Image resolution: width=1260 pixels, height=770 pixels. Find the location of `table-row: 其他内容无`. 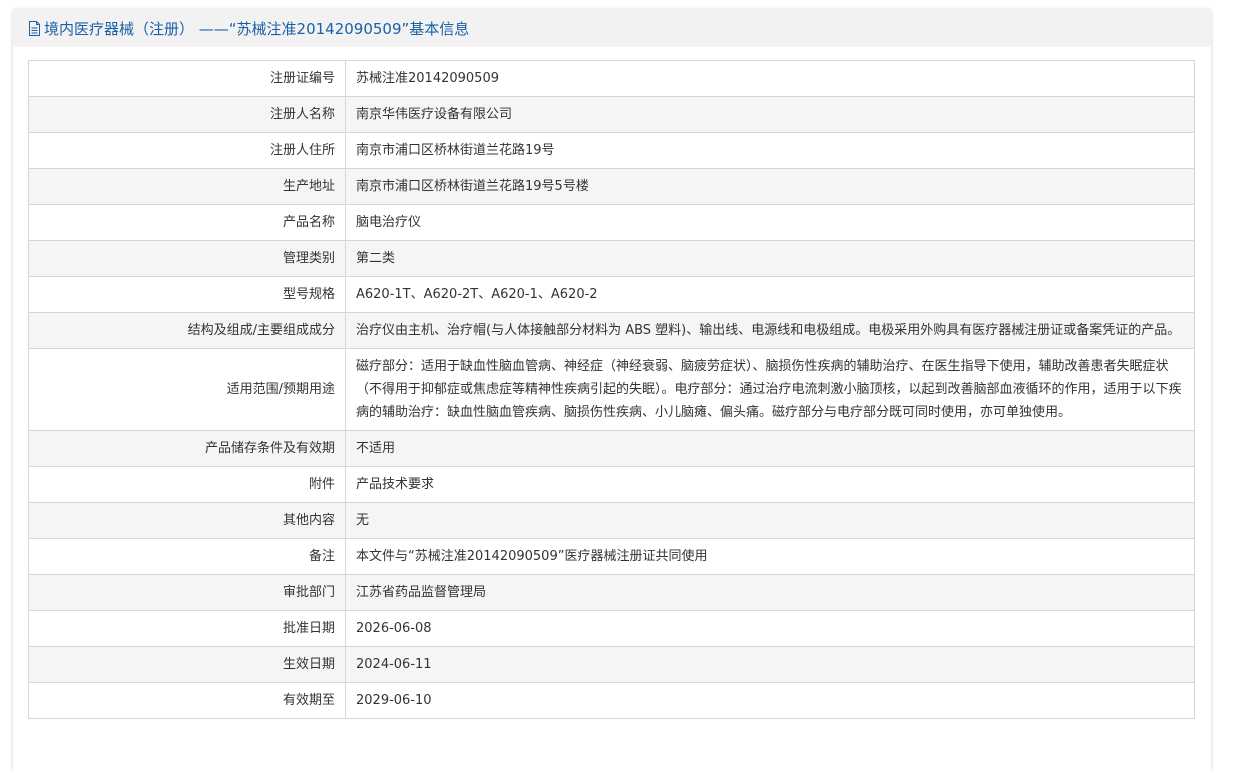

table-row: 其他内容无 is located at coordinates (611, 520).